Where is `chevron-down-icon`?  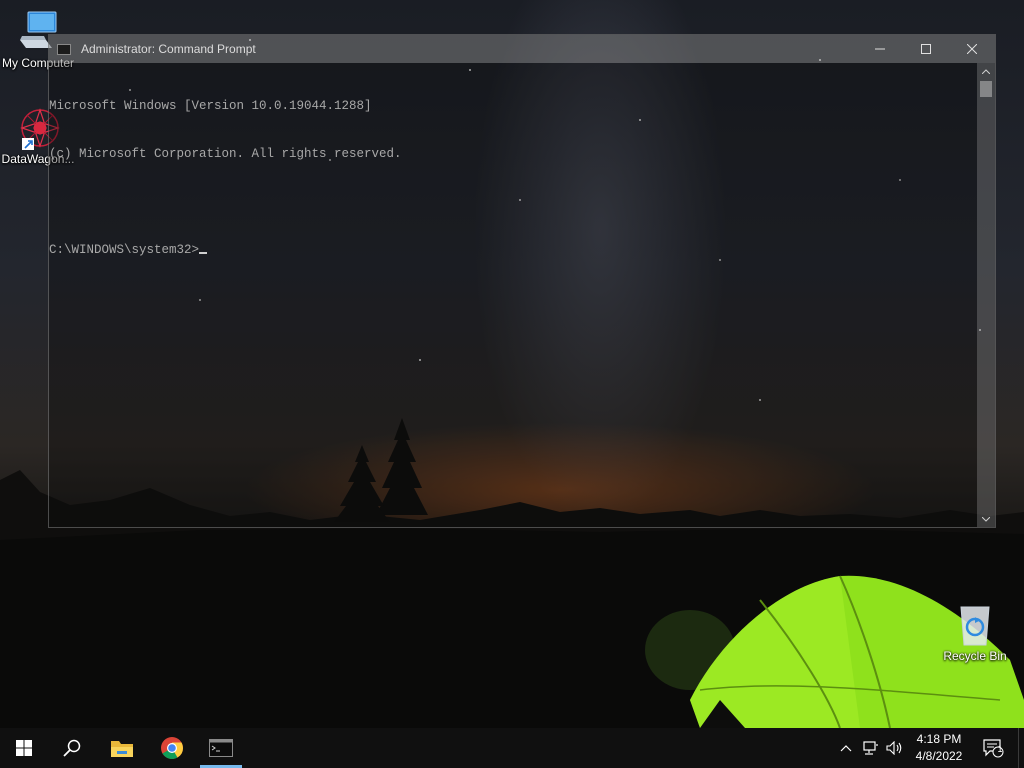
chevron-down-icon is located at coordinates (986, 519).